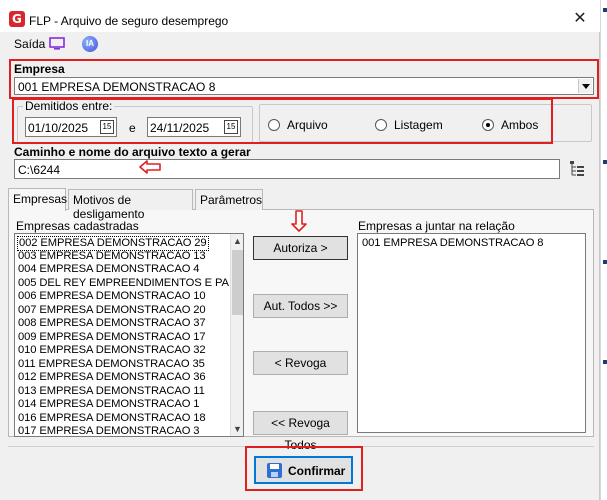 This screenshot has height=500, width=607. I want to click on list-scrollbar: ▲ ▼, so click(236, 335).